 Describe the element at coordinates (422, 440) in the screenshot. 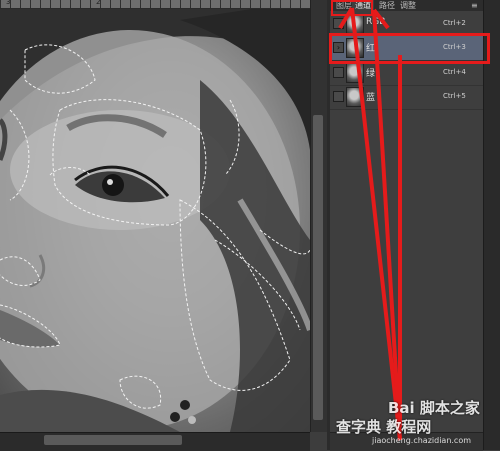

I see `watermark-url: jiaocheng.chazidian.com` at that location.